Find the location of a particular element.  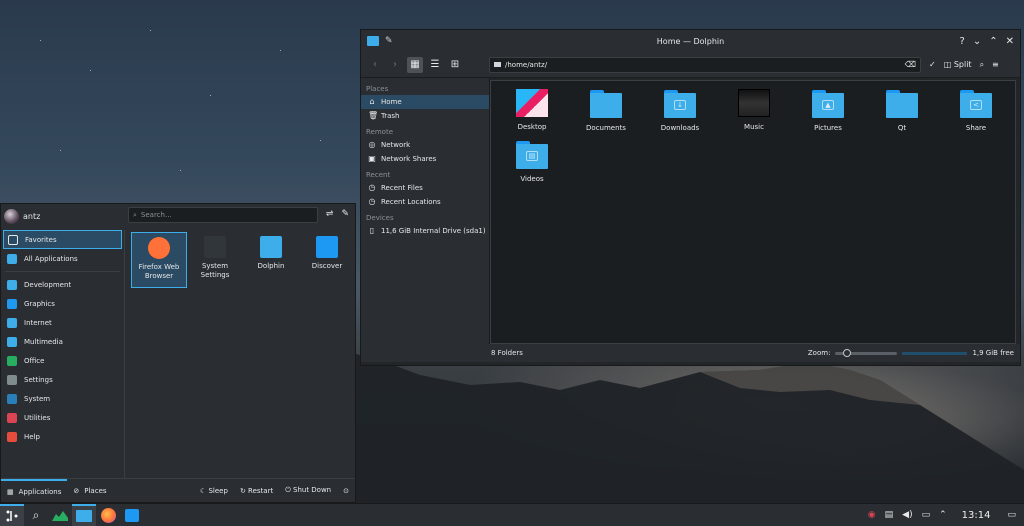

file-item: Music is located at coordinates (754, 114).